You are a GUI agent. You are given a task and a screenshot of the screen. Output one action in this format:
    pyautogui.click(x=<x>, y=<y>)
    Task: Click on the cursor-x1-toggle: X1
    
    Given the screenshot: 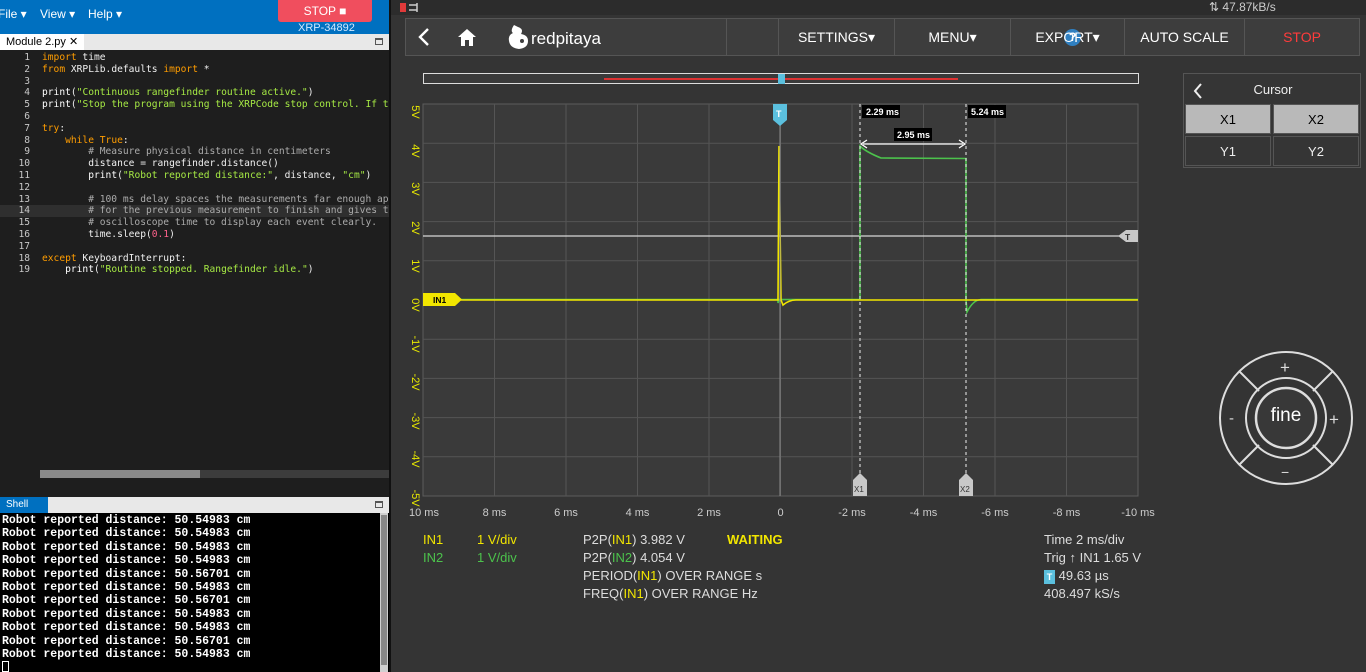 What is the action you would take?
    pyautogui.click(x=1228, y=119)
    